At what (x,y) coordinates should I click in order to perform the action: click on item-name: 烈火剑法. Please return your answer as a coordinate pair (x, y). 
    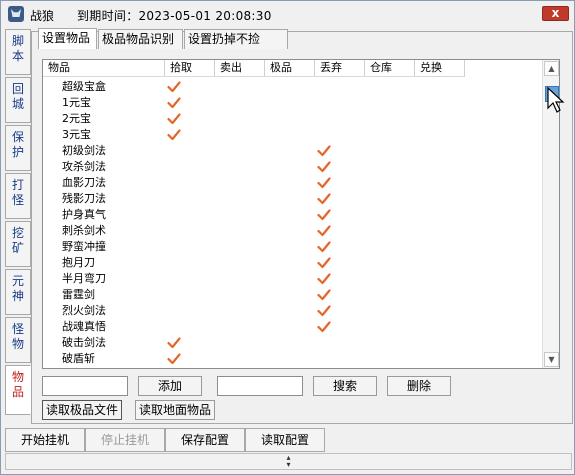
    Looking at the image, I should click on (84, 310).